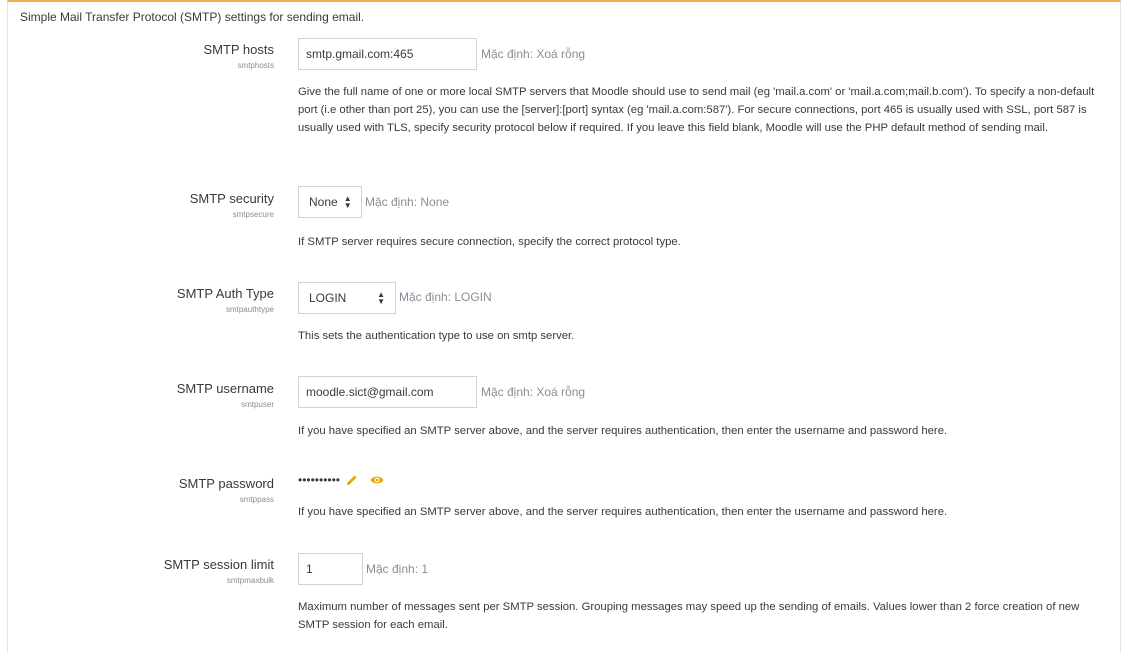 The image size is (1124, 653). Describe the element at coordinates (253, 214) in the screenshot. I see `setting-name: smtpsecure` at that location.